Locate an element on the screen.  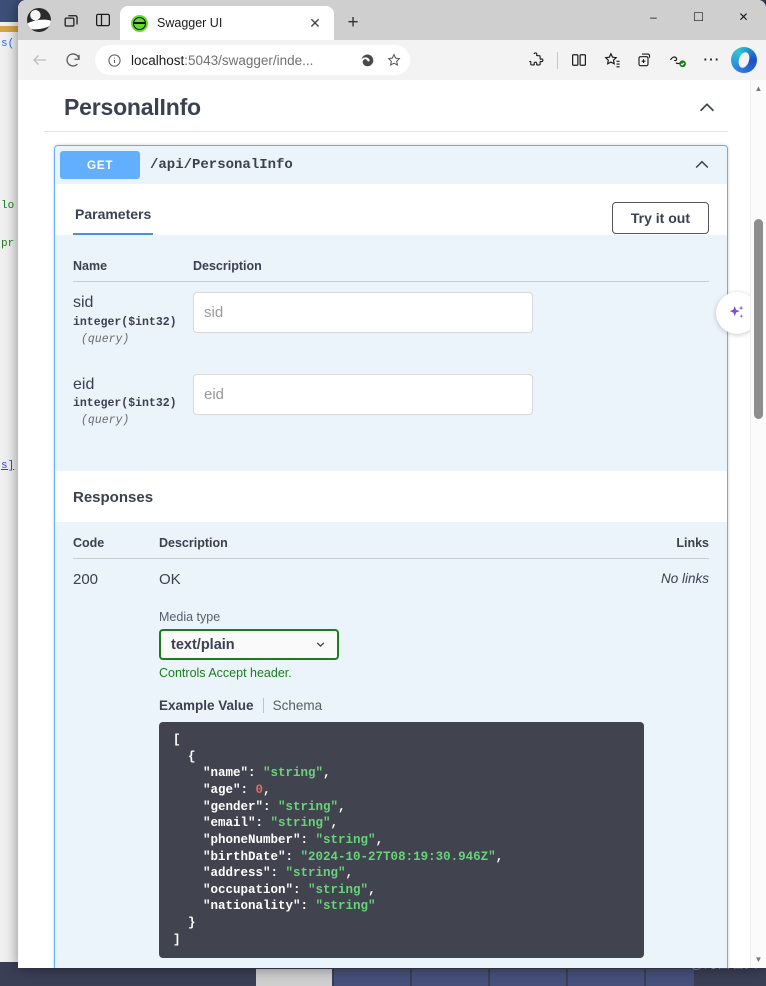
new-tab-button: + is located at coordinates (353, 23).